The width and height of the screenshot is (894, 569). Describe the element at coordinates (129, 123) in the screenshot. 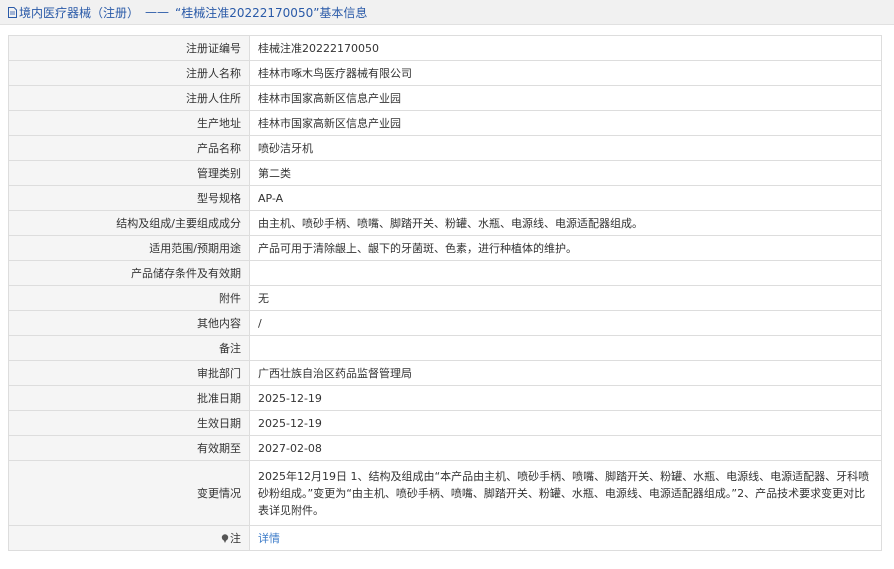

I see `row-label: 生产地址` at that location.